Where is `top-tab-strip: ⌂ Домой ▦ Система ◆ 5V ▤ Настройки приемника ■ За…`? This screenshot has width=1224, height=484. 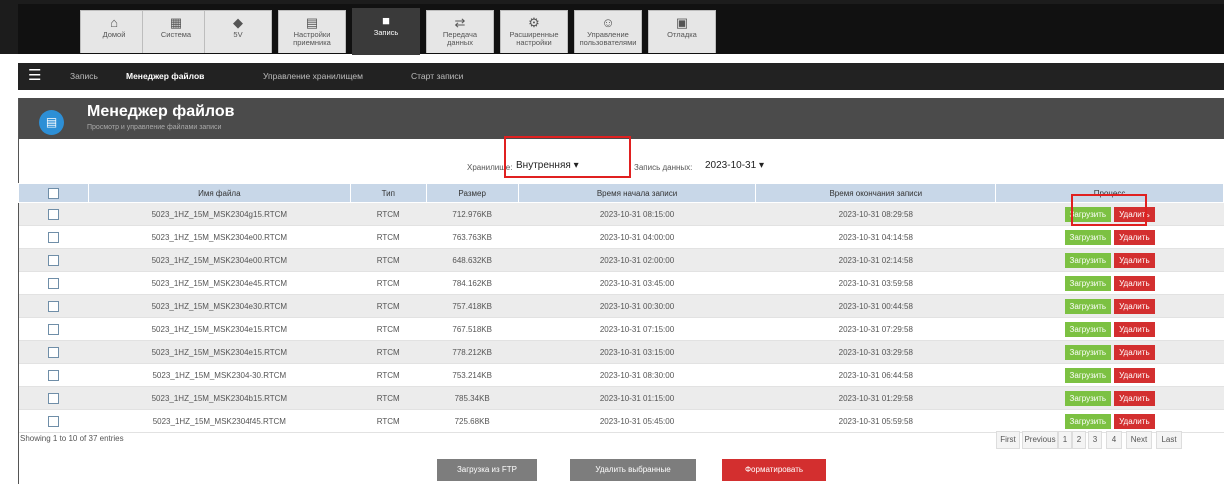
top-tab-strip: ⌂ Домой ▦ Система ◆ 5V ▤ Настройки приемника ■ За… is located at coordinates (621, 29).